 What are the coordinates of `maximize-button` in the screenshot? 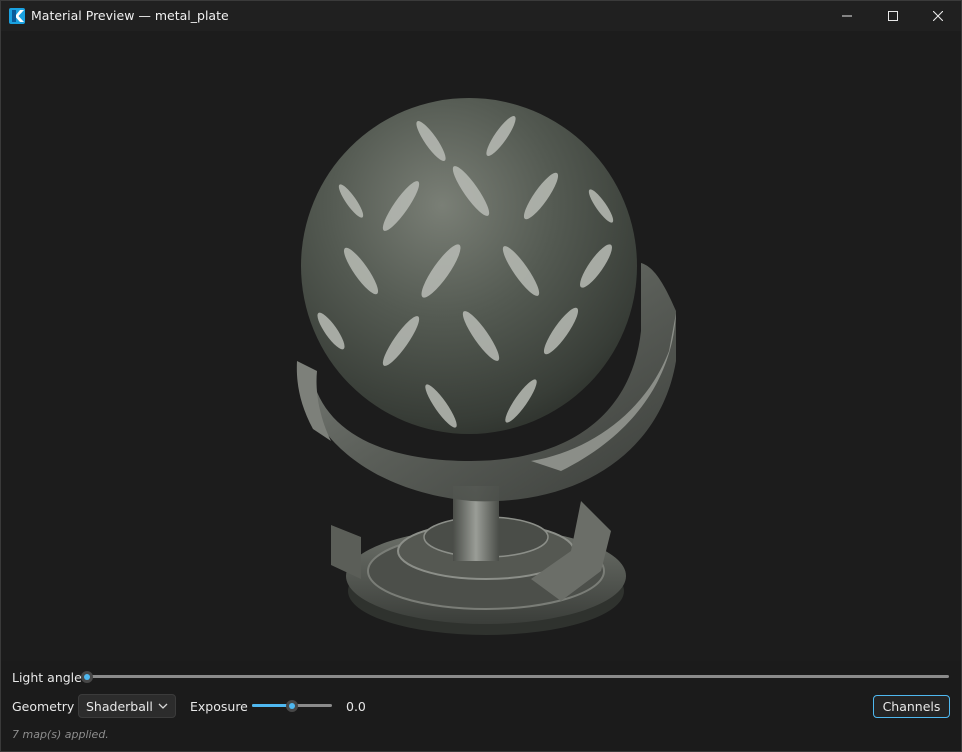 It's located at (893, 16).